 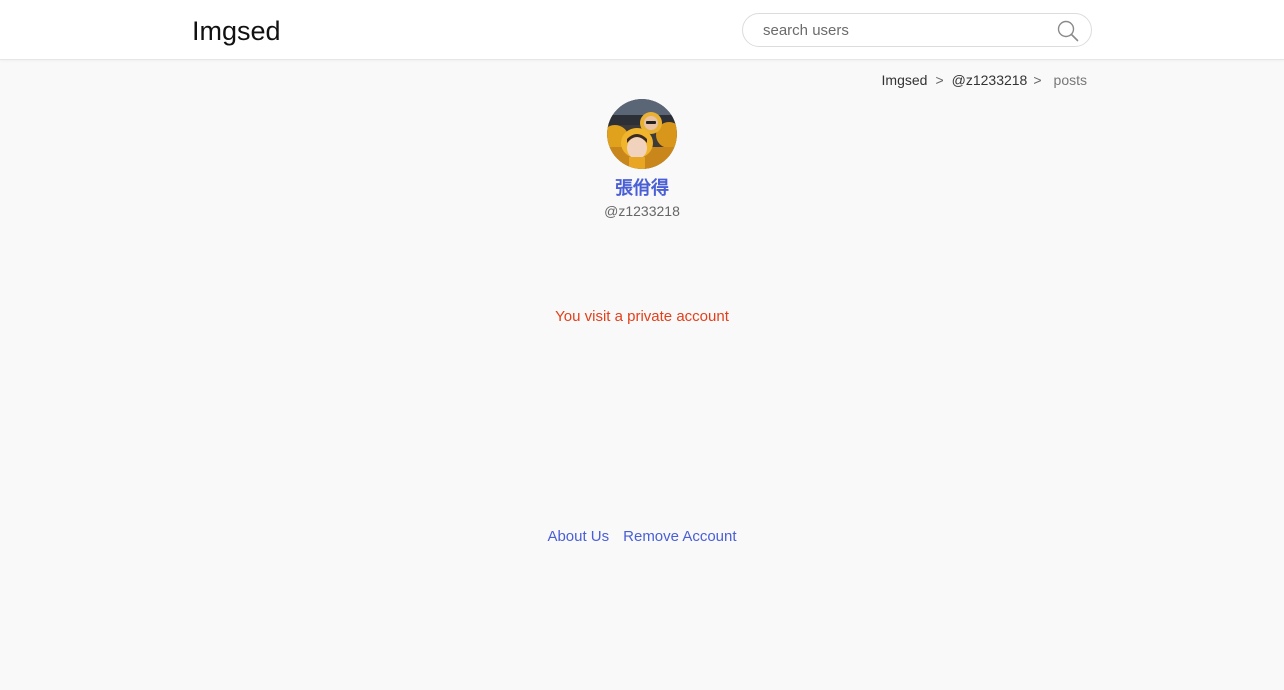 I want to click on breadcrumb: Imgsed > @z1233218 > posts, so click(x=984, y=80).